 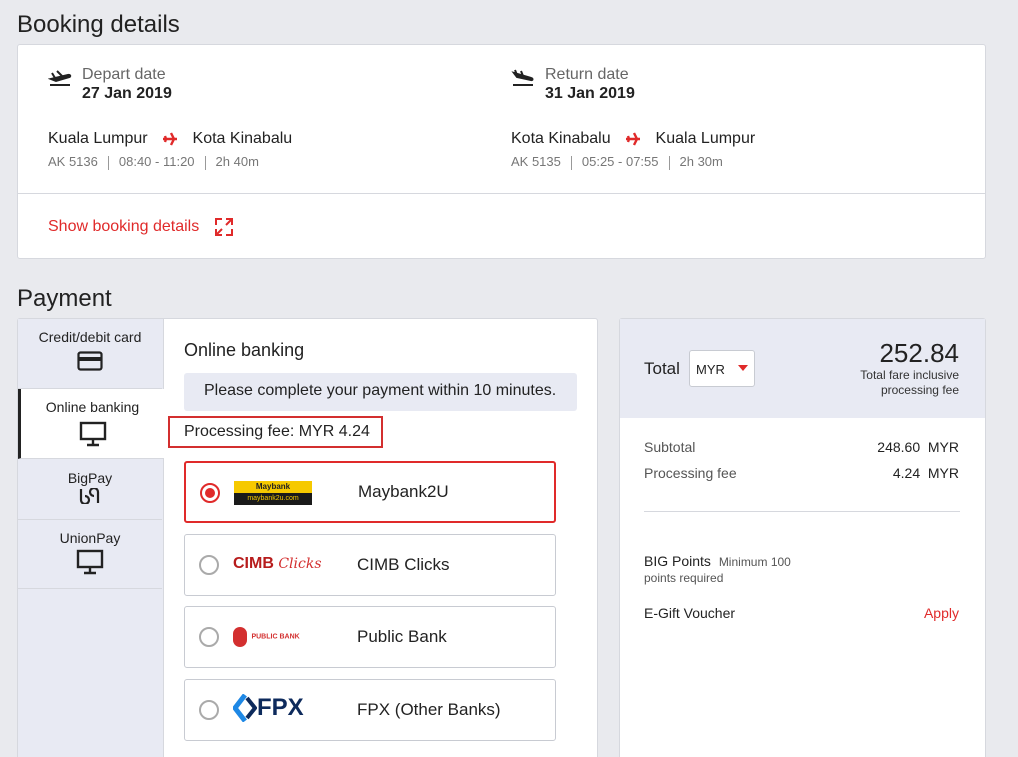 What do you see at coordinates (710, 369) in the screenshot?
I see `currency-value: MYR` at bounding box center [710, 369].